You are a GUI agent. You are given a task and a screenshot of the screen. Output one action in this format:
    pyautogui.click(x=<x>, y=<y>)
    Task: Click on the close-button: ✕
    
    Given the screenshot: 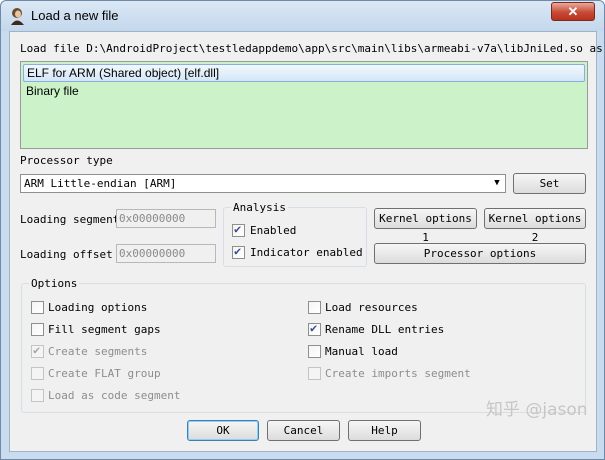 What is the action you would take?
    pyautogui.click(x=573, y=11)
    